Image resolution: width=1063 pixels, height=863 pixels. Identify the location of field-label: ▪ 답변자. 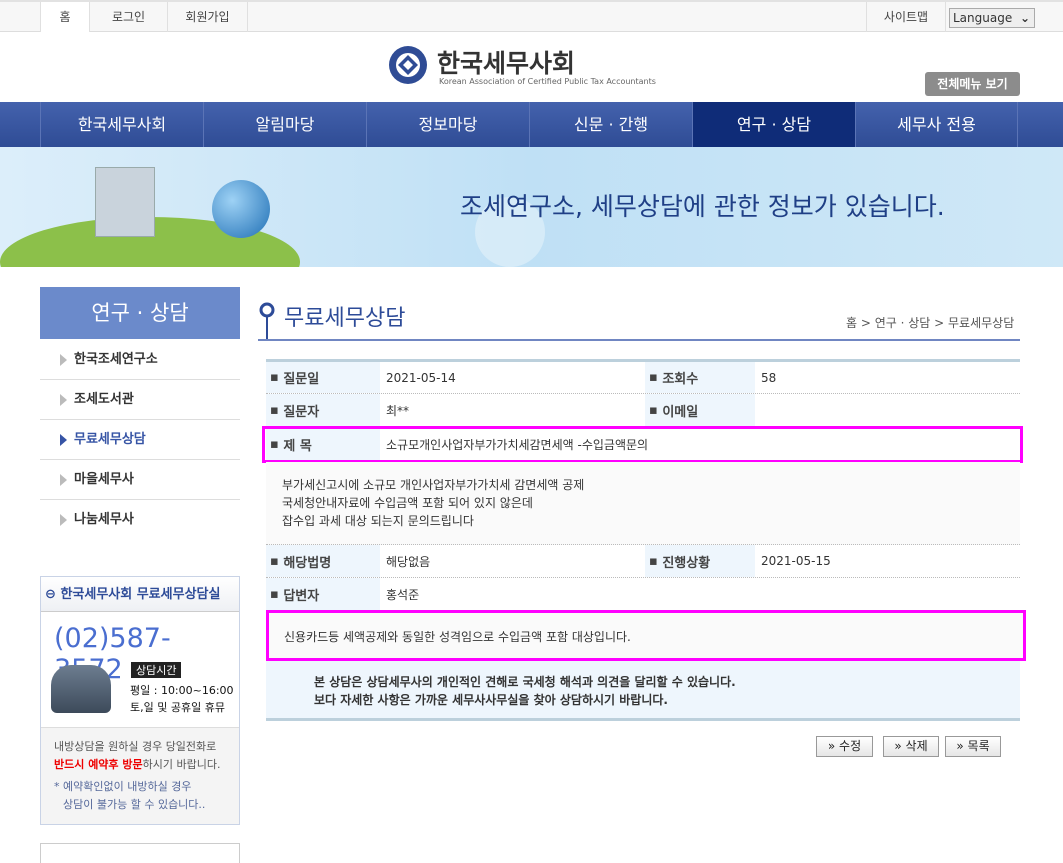
(323, 594).